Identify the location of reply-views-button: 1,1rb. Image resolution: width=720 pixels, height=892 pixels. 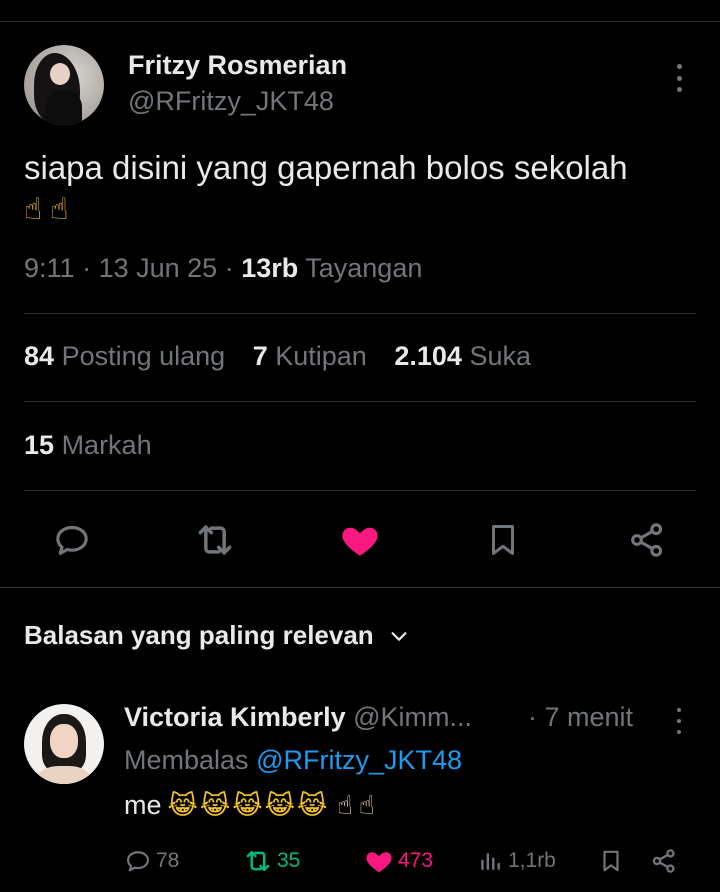
(517, 861).